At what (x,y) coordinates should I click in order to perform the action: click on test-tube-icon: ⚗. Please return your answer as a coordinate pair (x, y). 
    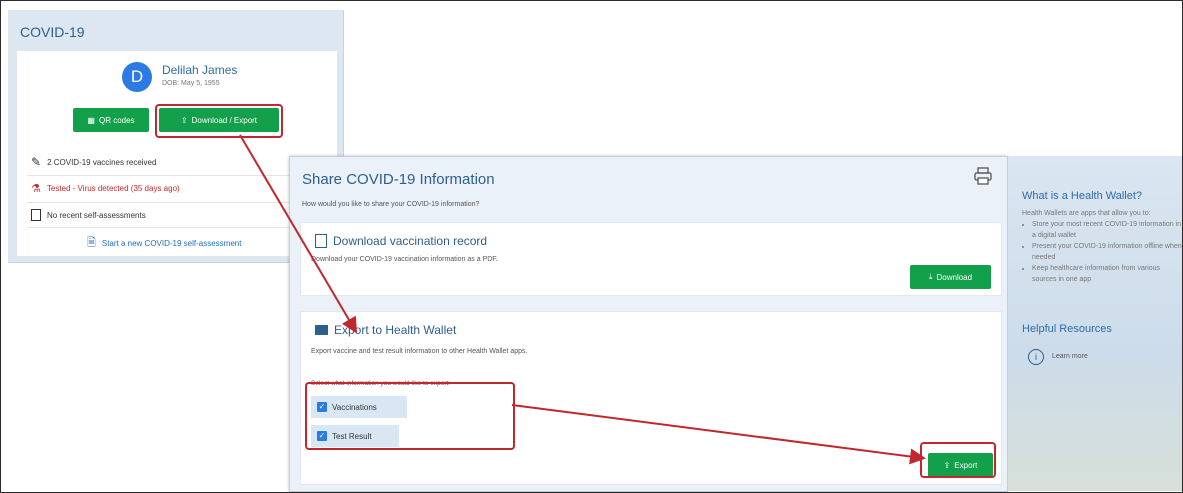
    Looking at the image, I should click on (36, 189).